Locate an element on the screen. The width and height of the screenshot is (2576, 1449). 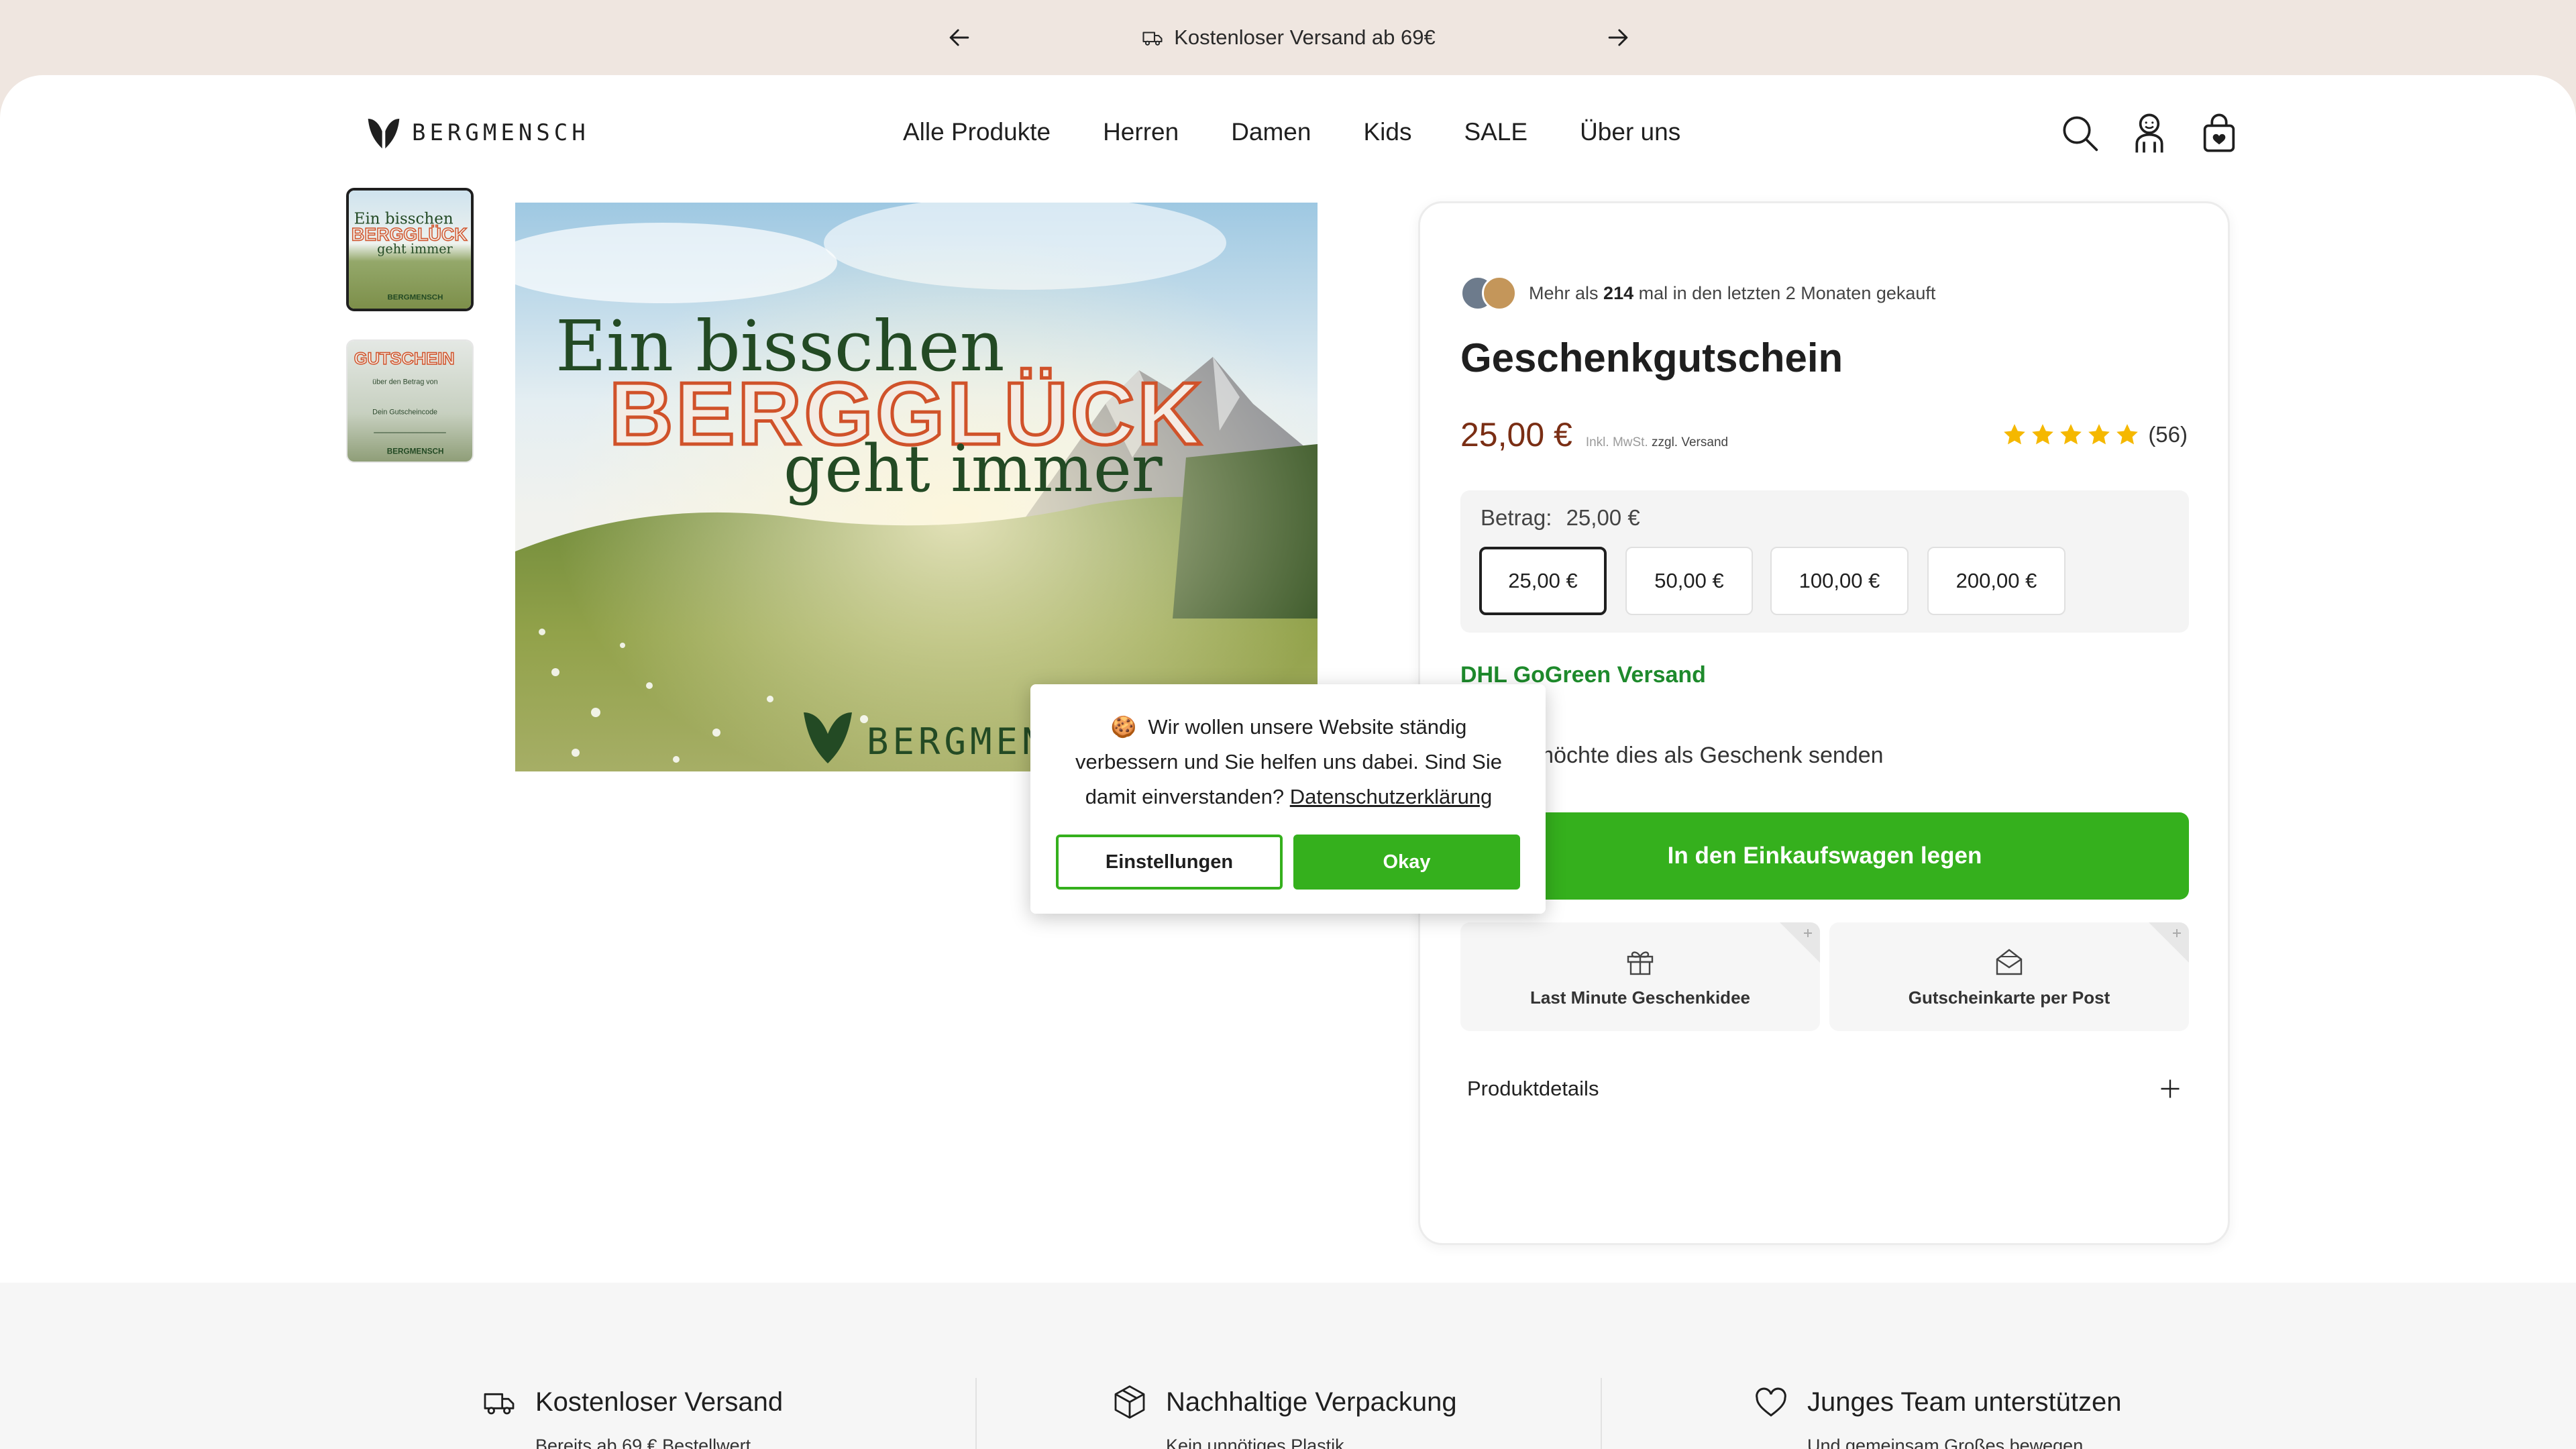
envelope-icon is located at coordinates (2009, 961).